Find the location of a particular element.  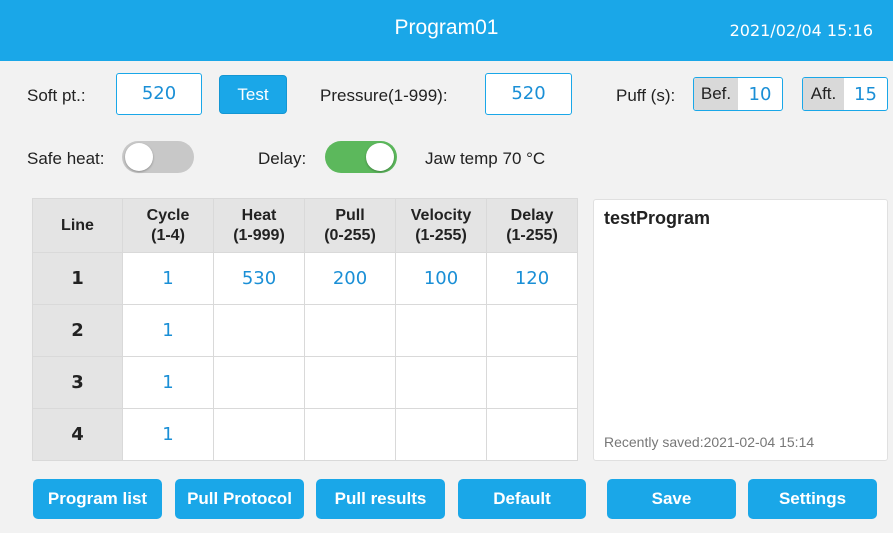

delay-label: Delay: is located at coordinates (282, 158).